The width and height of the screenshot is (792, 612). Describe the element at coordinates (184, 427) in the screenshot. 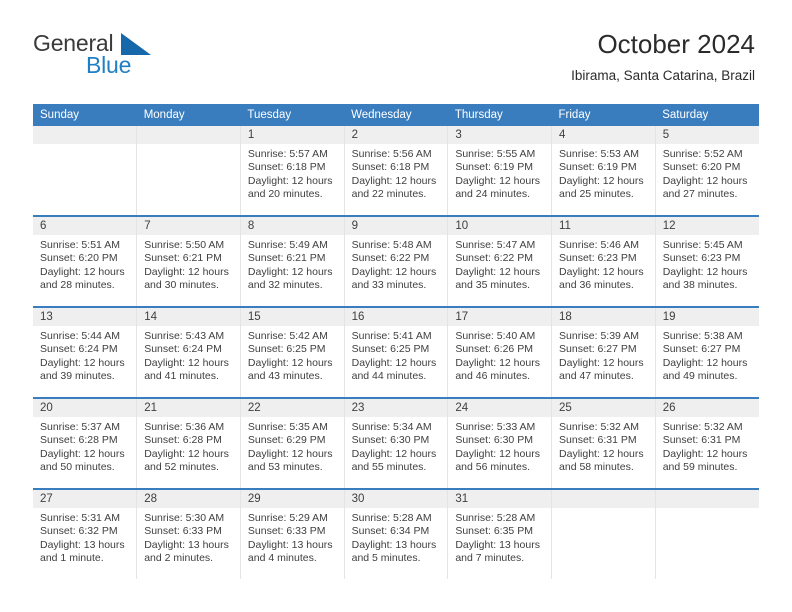

I see `sunrise-text: Sunrise: 5:36 AM` at that location.